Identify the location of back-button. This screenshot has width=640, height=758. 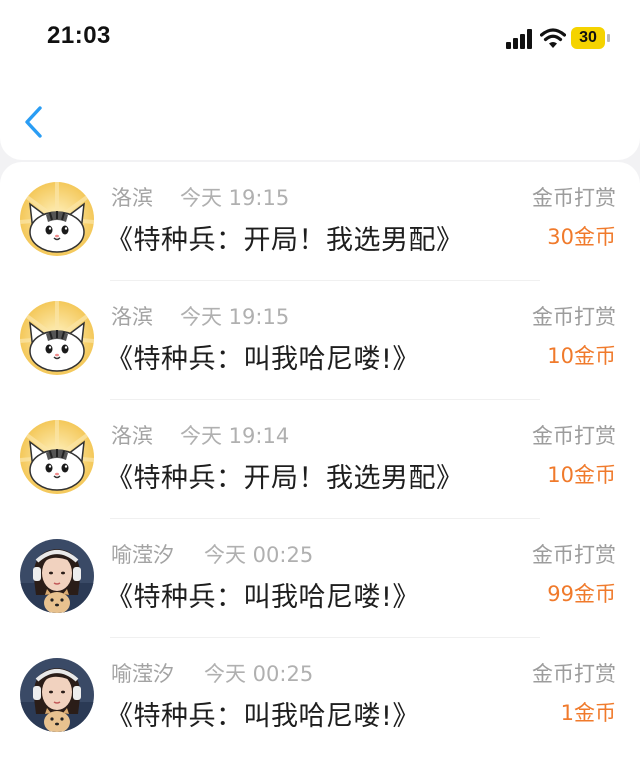
(35, 122).